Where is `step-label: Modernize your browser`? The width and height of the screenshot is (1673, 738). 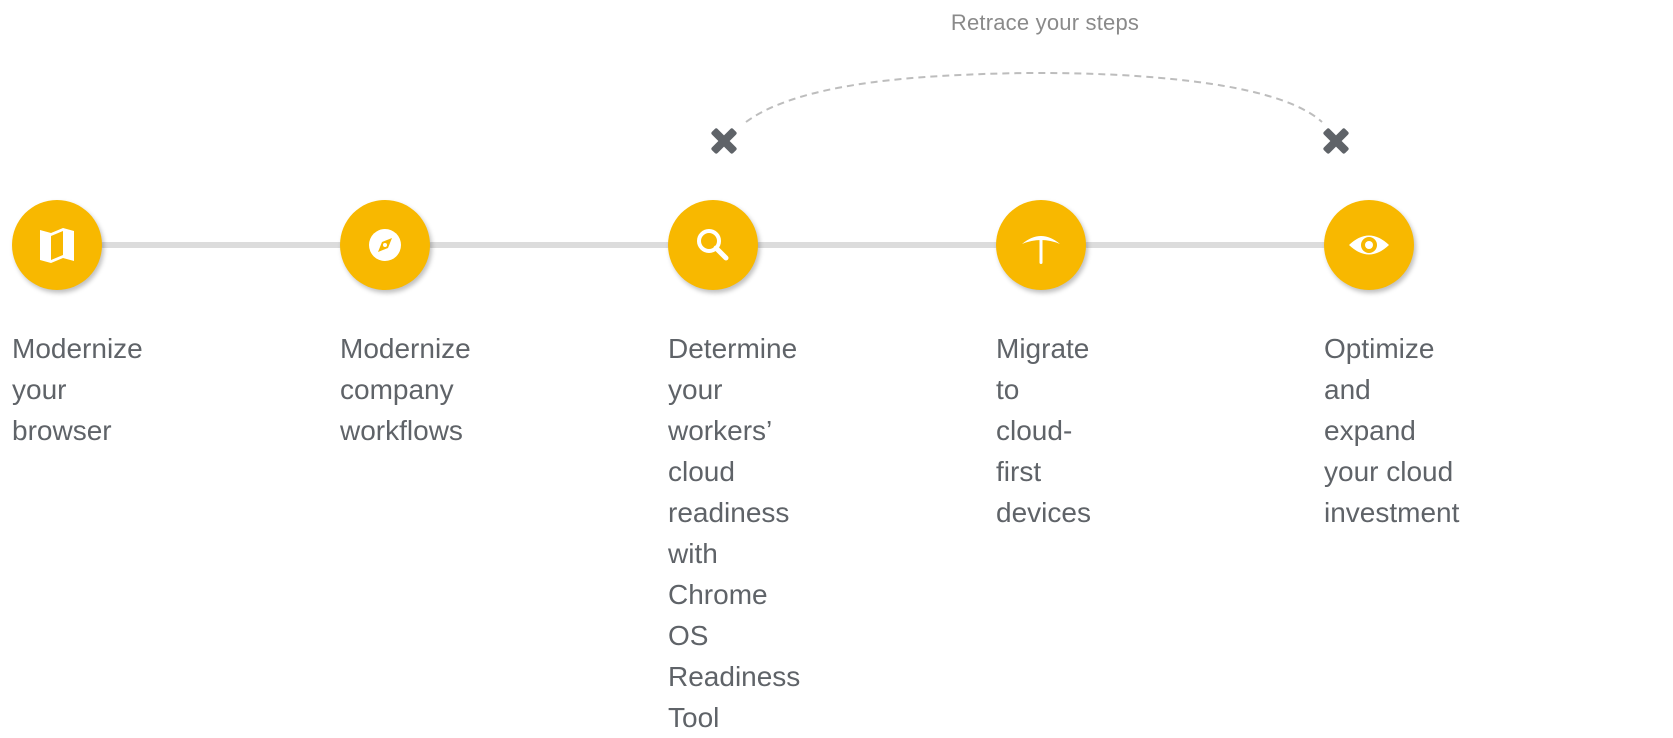
step-label: Modernize your browser is located at coordinates (77, 389).